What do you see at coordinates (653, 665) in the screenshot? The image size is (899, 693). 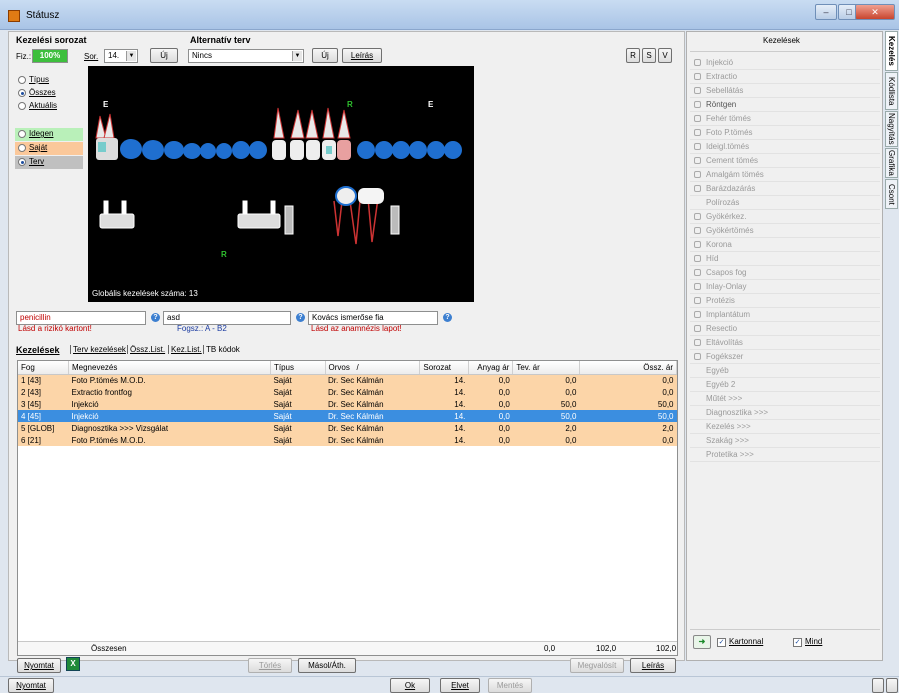 I see `desc-button: Leírás` at bounding box center [653, 665].